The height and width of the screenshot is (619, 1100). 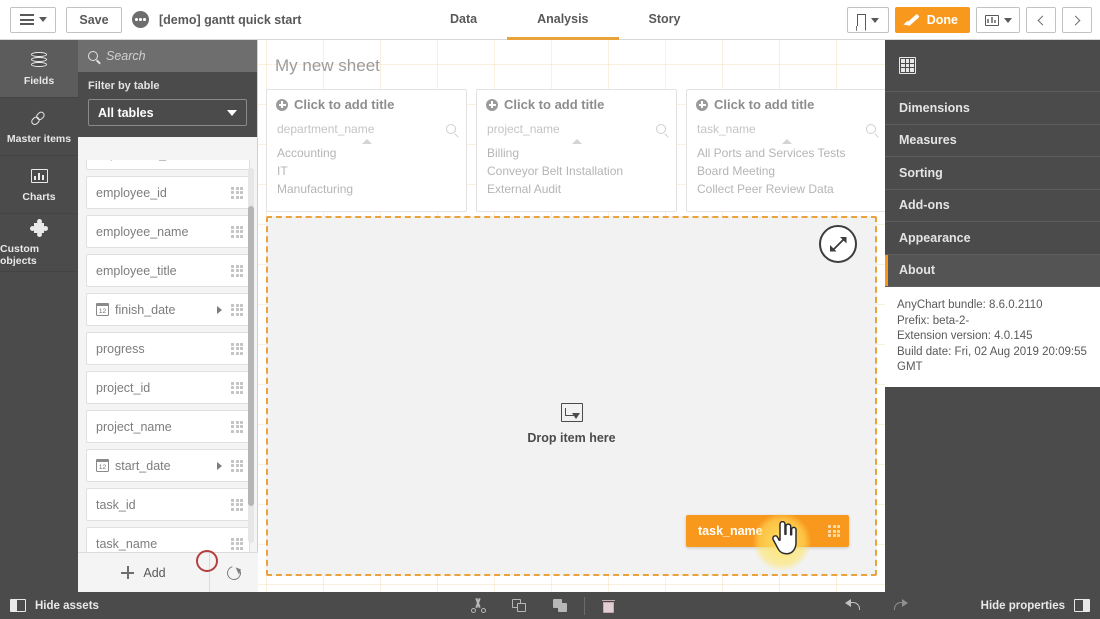 What do you see at coordinates (608, 605) in the screenshot?
I see `paste-button` at bounding box center [608, 605].